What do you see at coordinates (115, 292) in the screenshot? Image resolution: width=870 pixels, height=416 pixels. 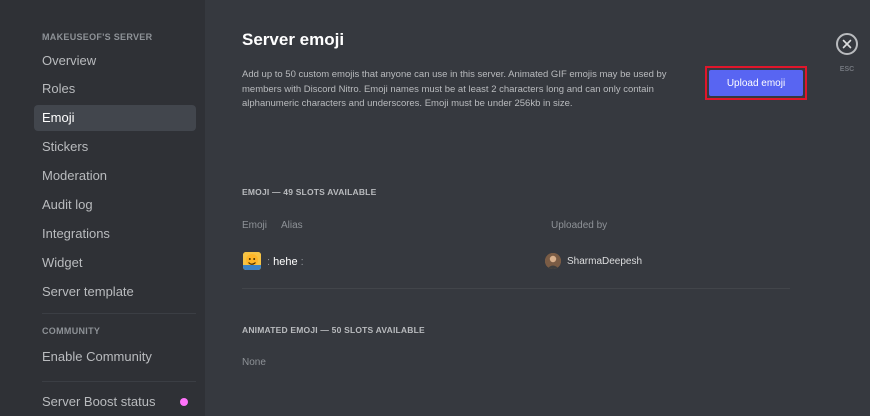 I see `sidebar-item-server-template: Server template` at bounding box center [115, 292].